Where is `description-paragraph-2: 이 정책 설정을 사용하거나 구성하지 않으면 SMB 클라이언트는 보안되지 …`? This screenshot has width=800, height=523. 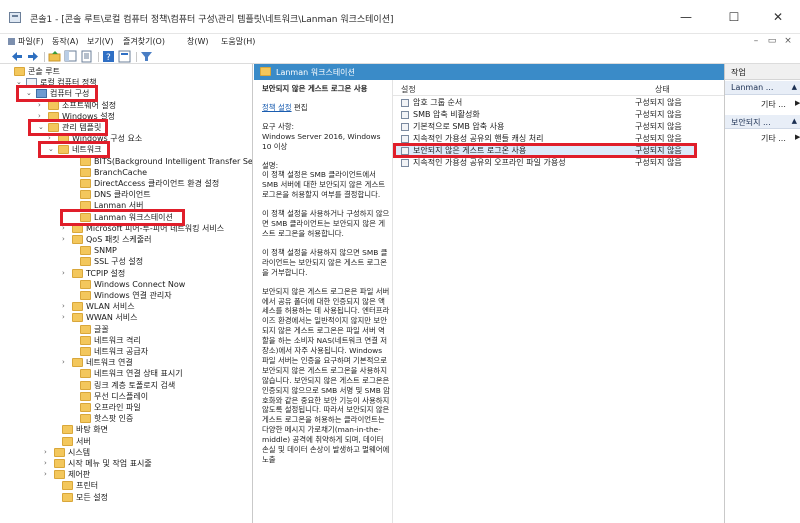
description-paragraph-2: 이 정책 설정을 사용하거나 구성하지 않으면 SMB 클라이언트는 보안되지 … is located at coordinates (326, 223).